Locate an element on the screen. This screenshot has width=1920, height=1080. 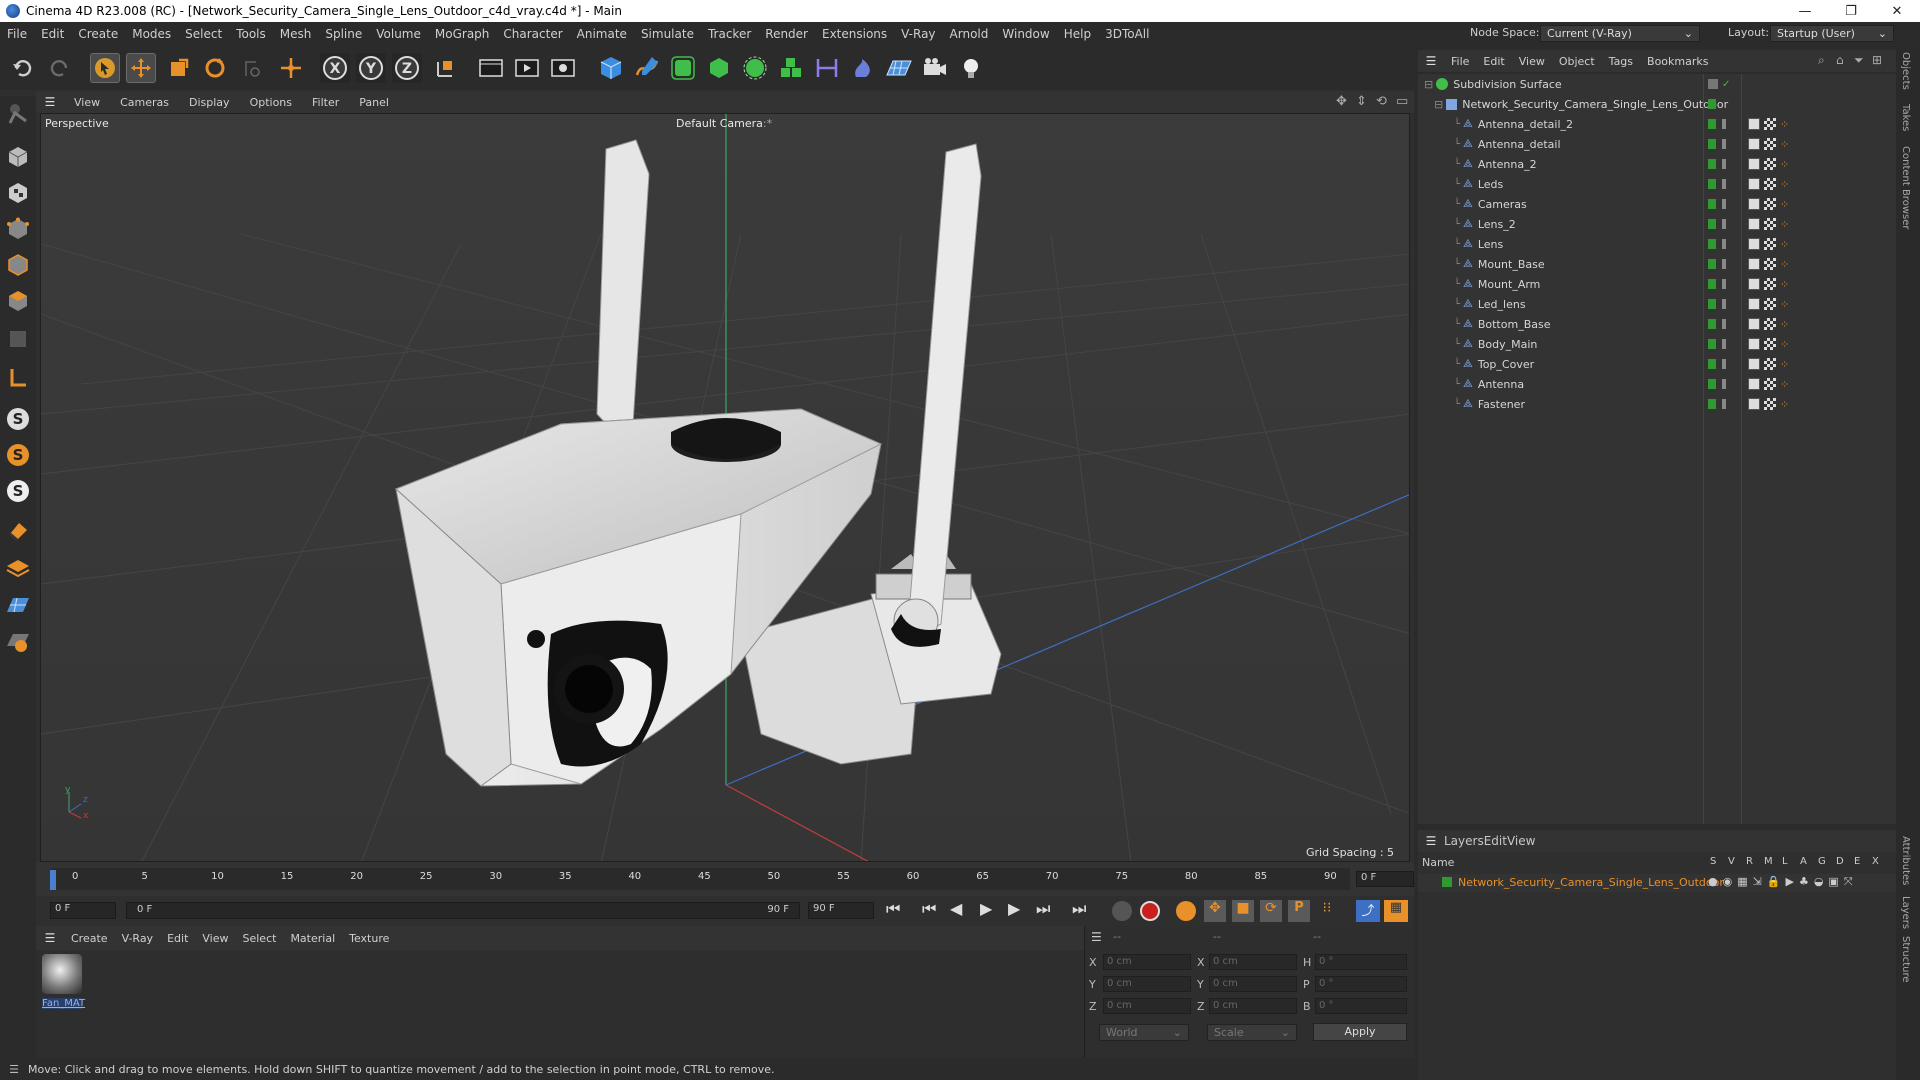
collapse-icon: ⊟ is located at coordinates (1438, 104).